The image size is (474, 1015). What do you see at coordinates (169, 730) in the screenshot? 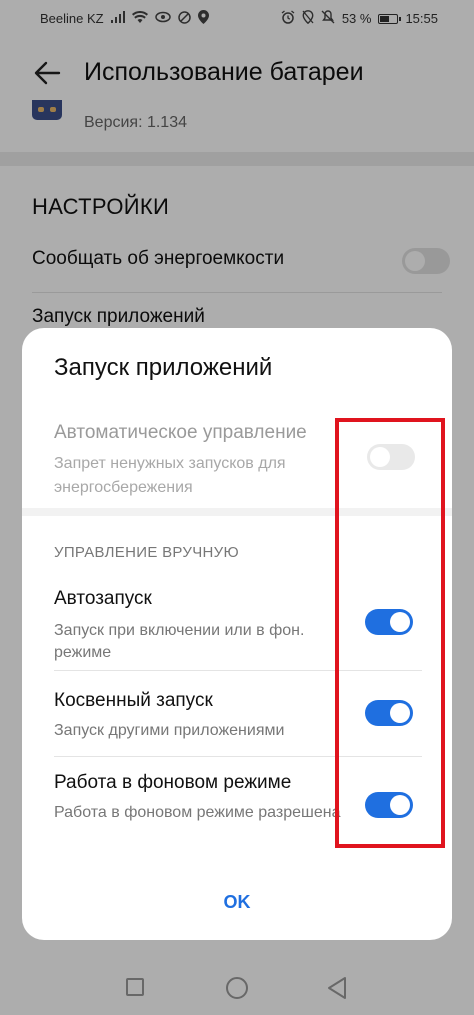
I see `indirect-launch-subtitle: Запуск другими приложениями` at bounding box center [169, 730].